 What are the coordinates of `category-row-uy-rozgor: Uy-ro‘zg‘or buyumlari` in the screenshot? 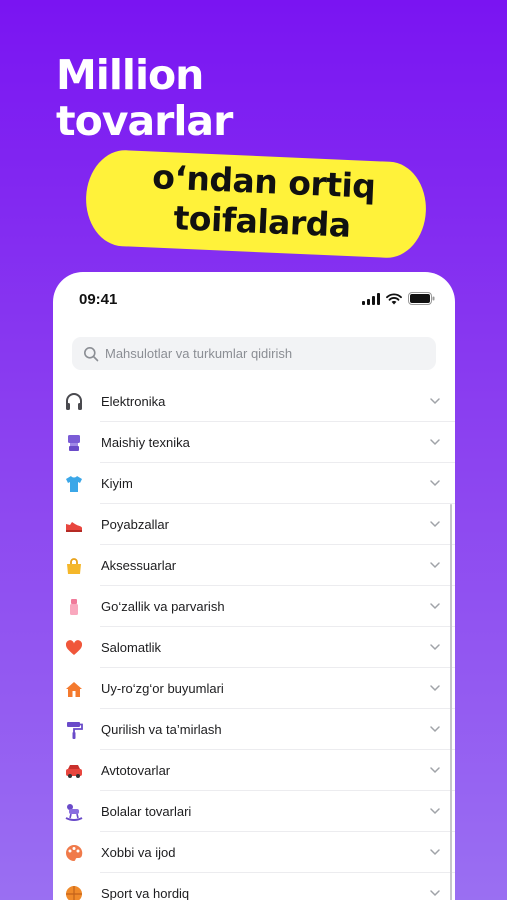 It's located at (254, 688).